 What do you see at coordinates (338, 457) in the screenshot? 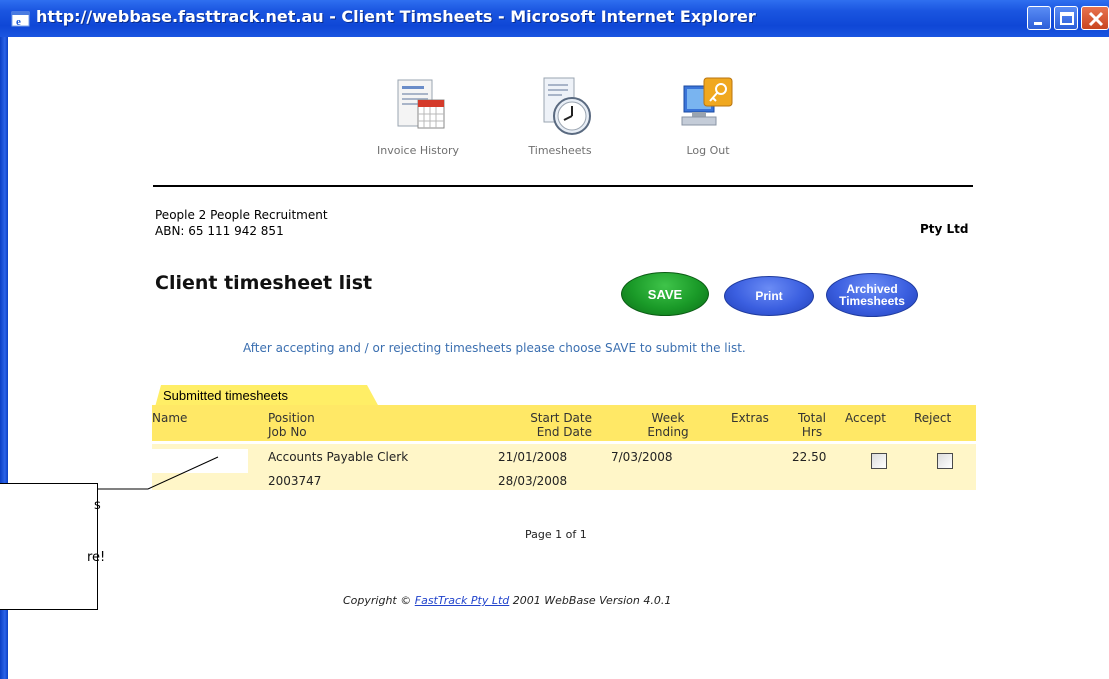
I see `row-position: Accounts Payable Clerk` at bounding box center [338, 457].